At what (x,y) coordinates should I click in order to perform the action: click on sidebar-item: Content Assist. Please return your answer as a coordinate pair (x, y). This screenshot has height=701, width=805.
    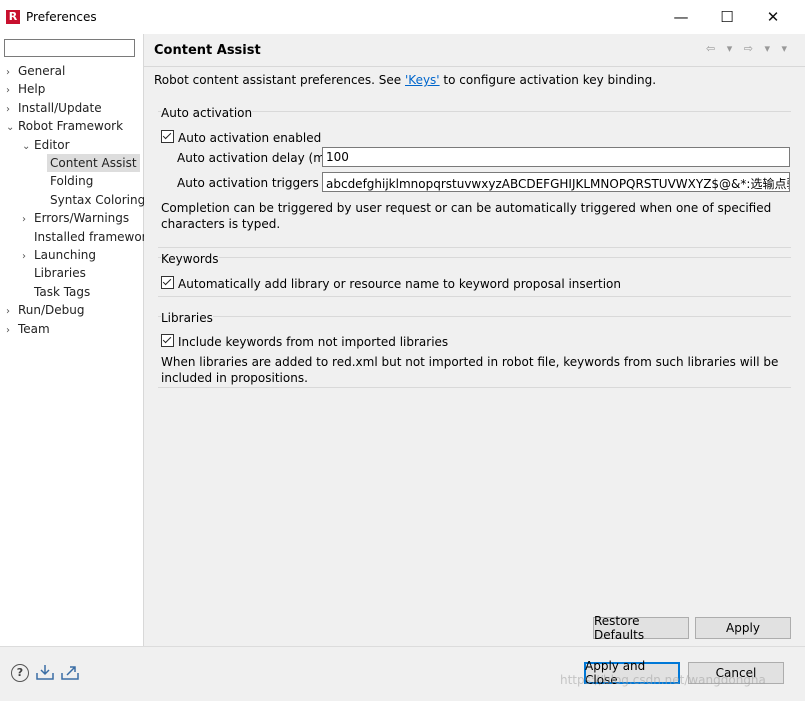
    Looking at the image, I should click on (89, 163).